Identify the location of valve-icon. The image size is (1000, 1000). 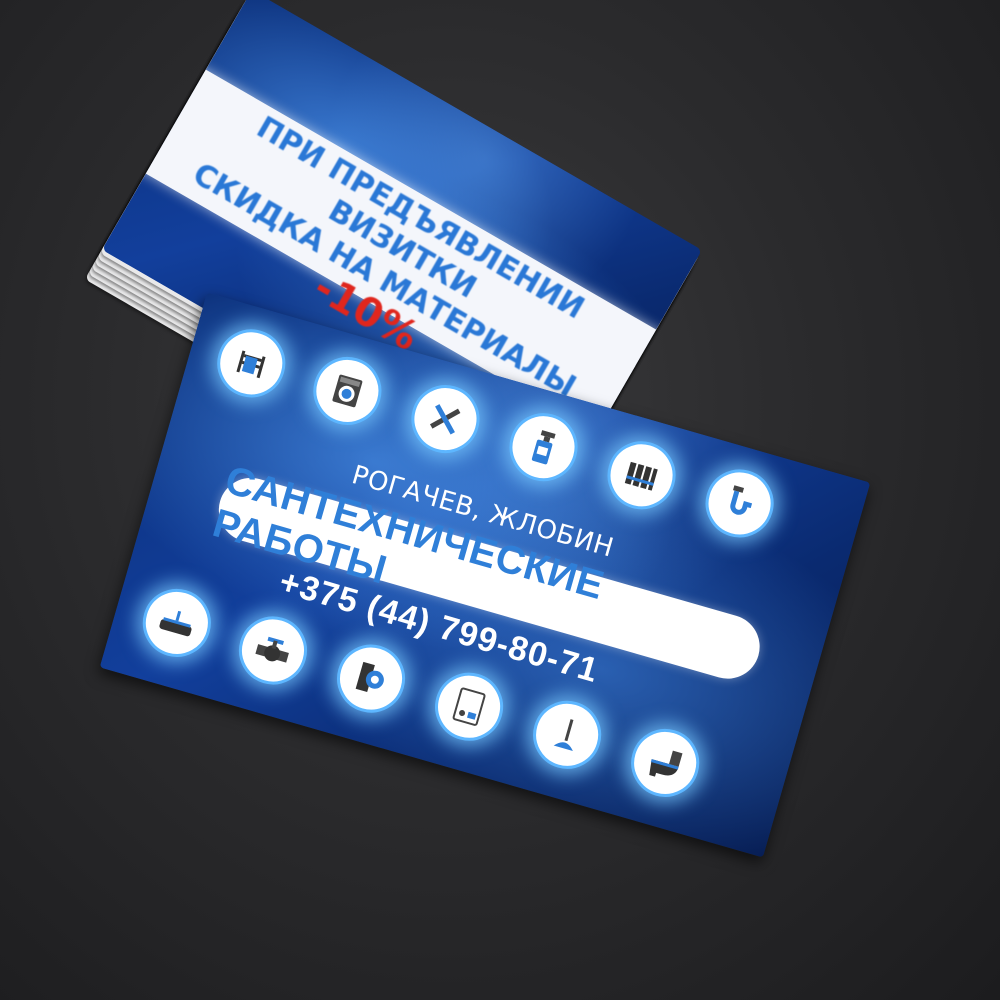
(273, 650).